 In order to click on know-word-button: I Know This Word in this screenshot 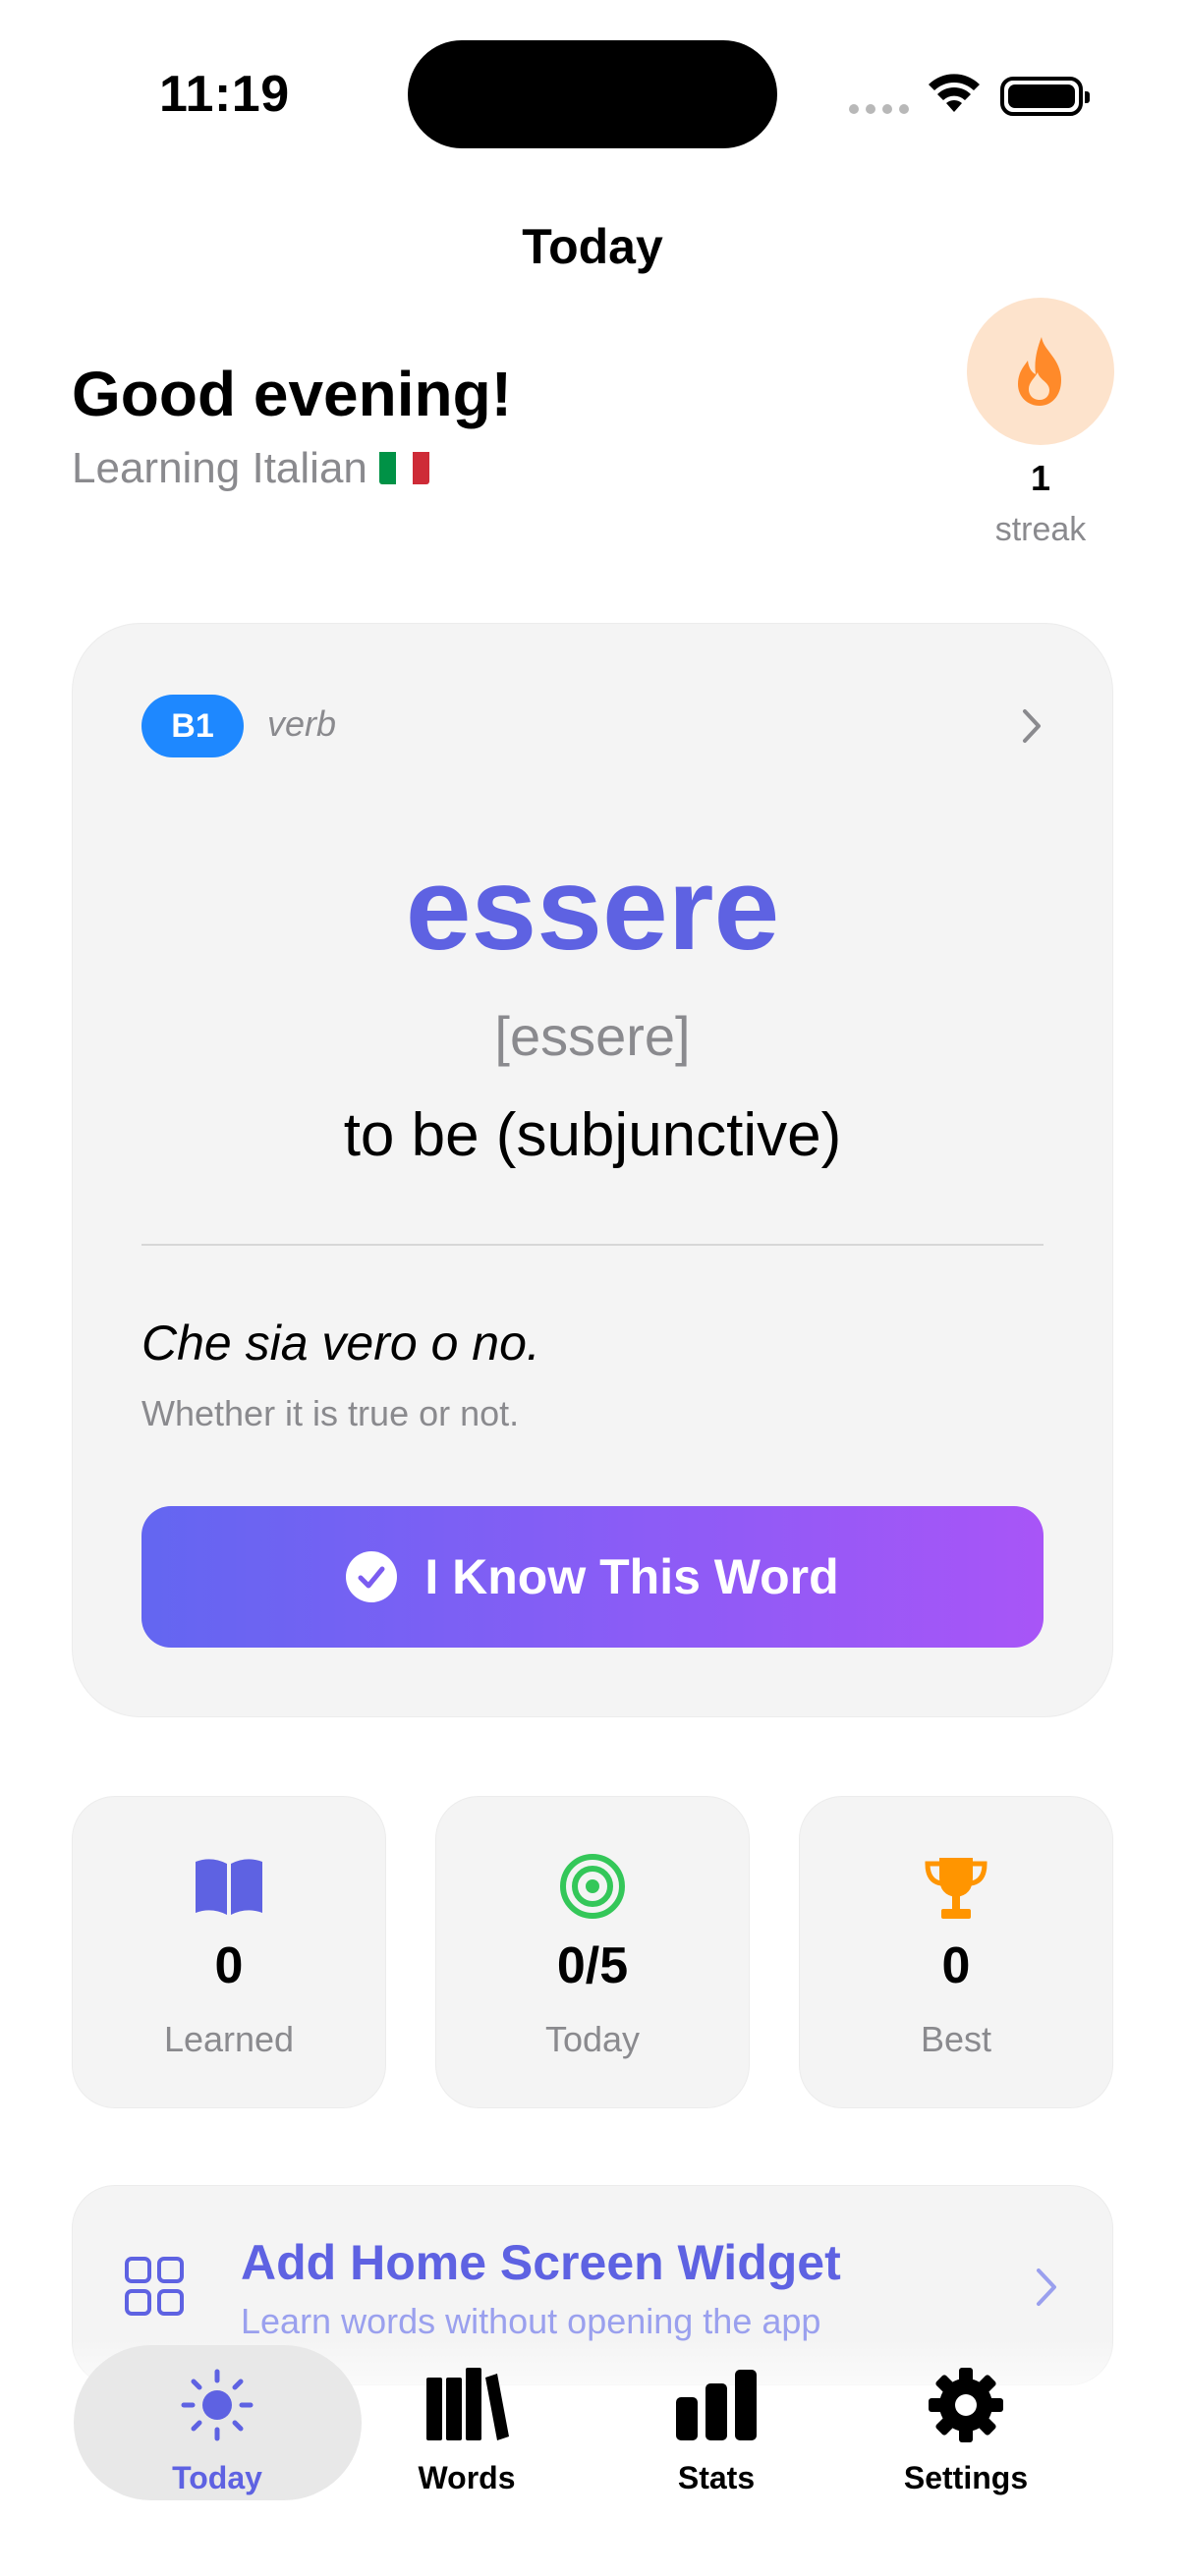, I will do `click(592, 1577)`.